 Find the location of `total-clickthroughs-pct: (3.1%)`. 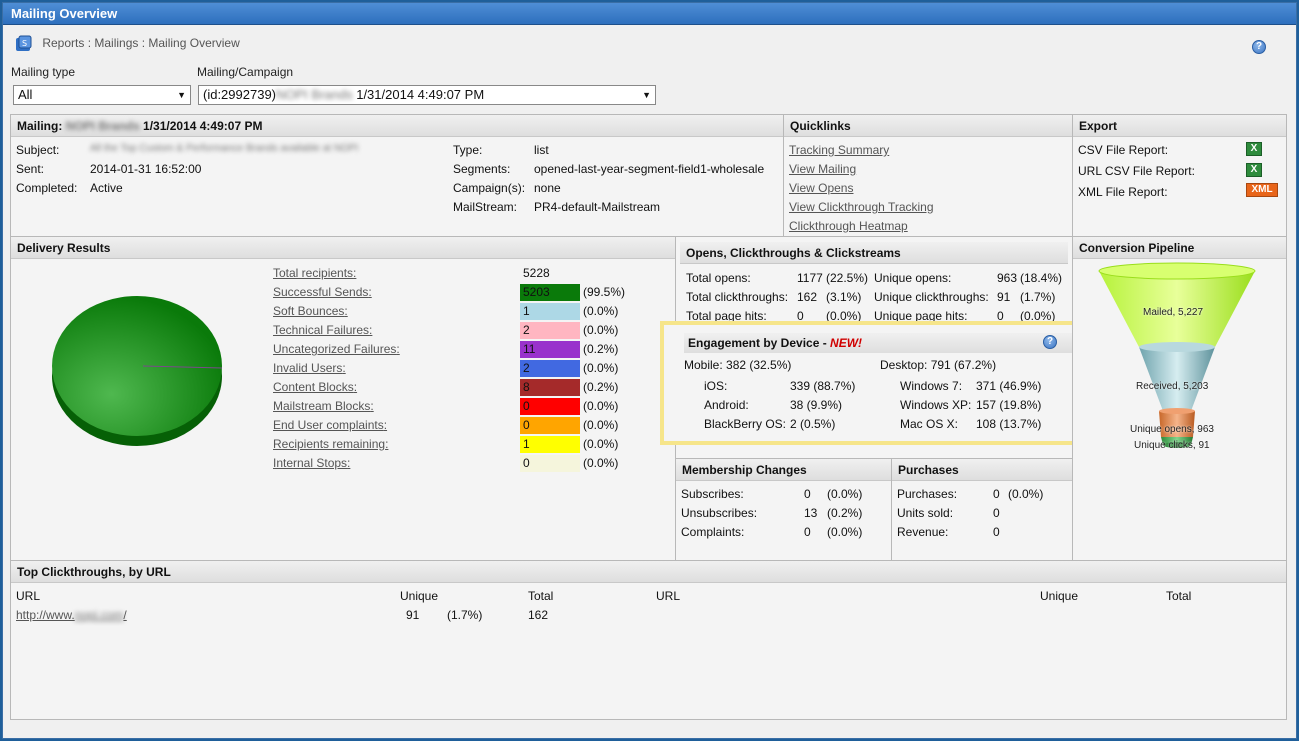

total-clickthroughs-pct: (3.1%) is located at coordinates (844, 297).